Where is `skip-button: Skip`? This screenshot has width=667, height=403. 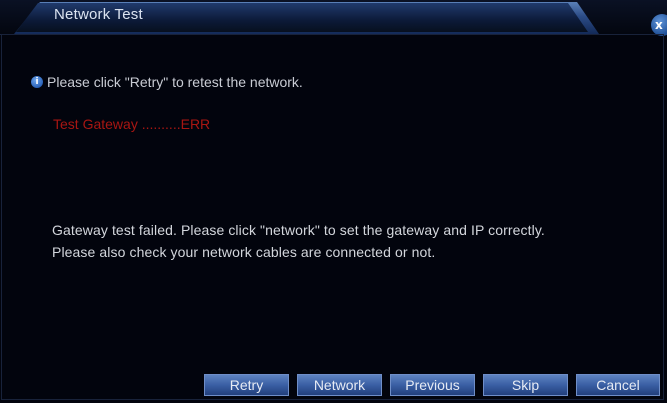 skip-button: Skip is located at coordinates (525, 385).